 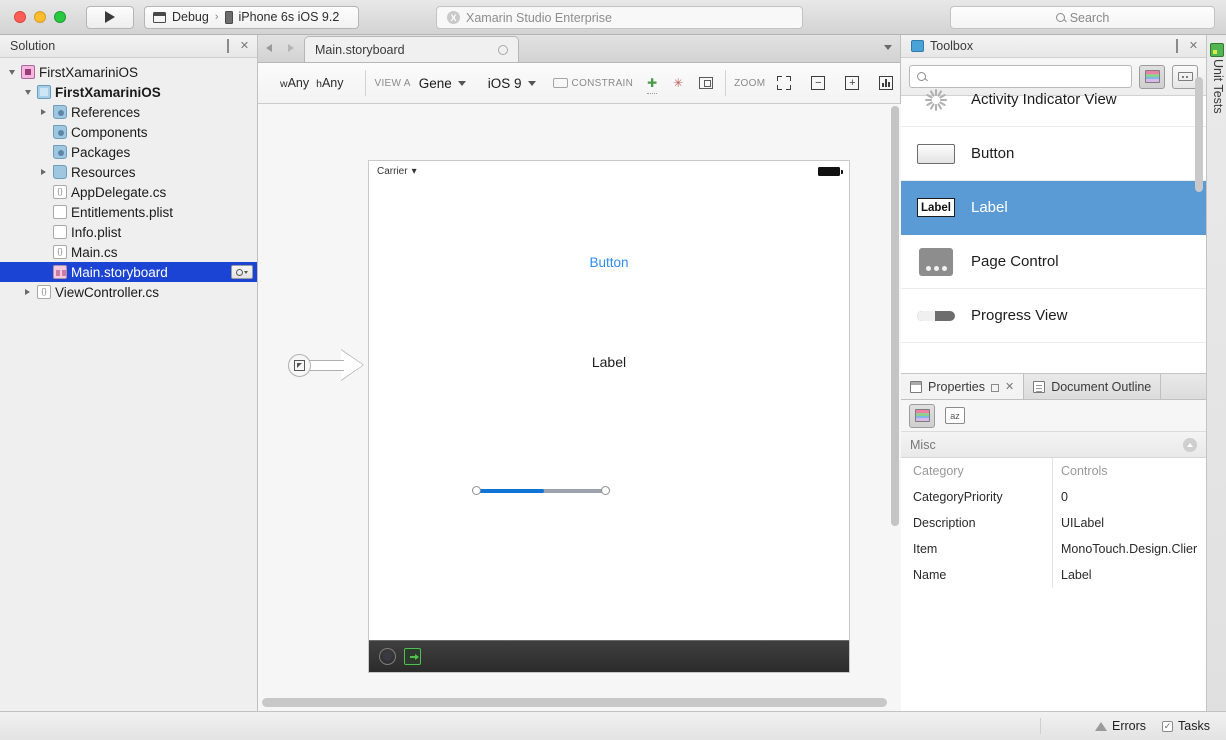 I want to click on property-value: Label, so click(x=1129, y=575).